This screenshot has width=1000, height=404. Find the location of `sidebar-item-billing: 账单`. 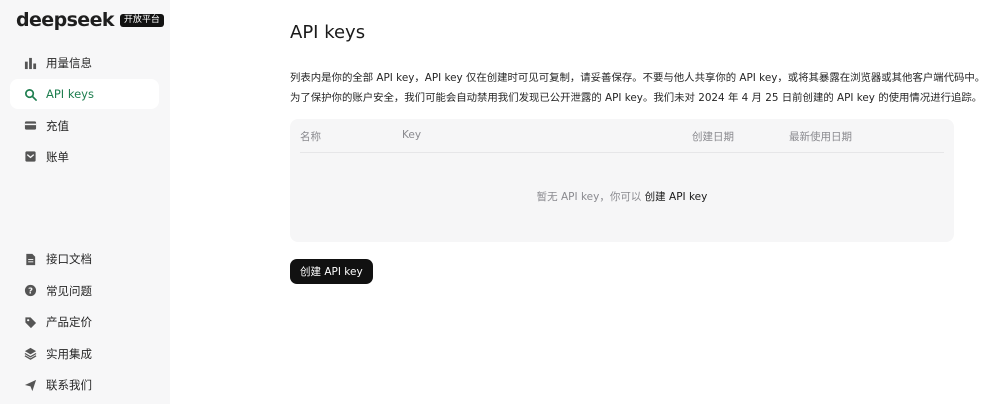

sidebar-item-billing: 账单 is located at coordinates (84, 157).